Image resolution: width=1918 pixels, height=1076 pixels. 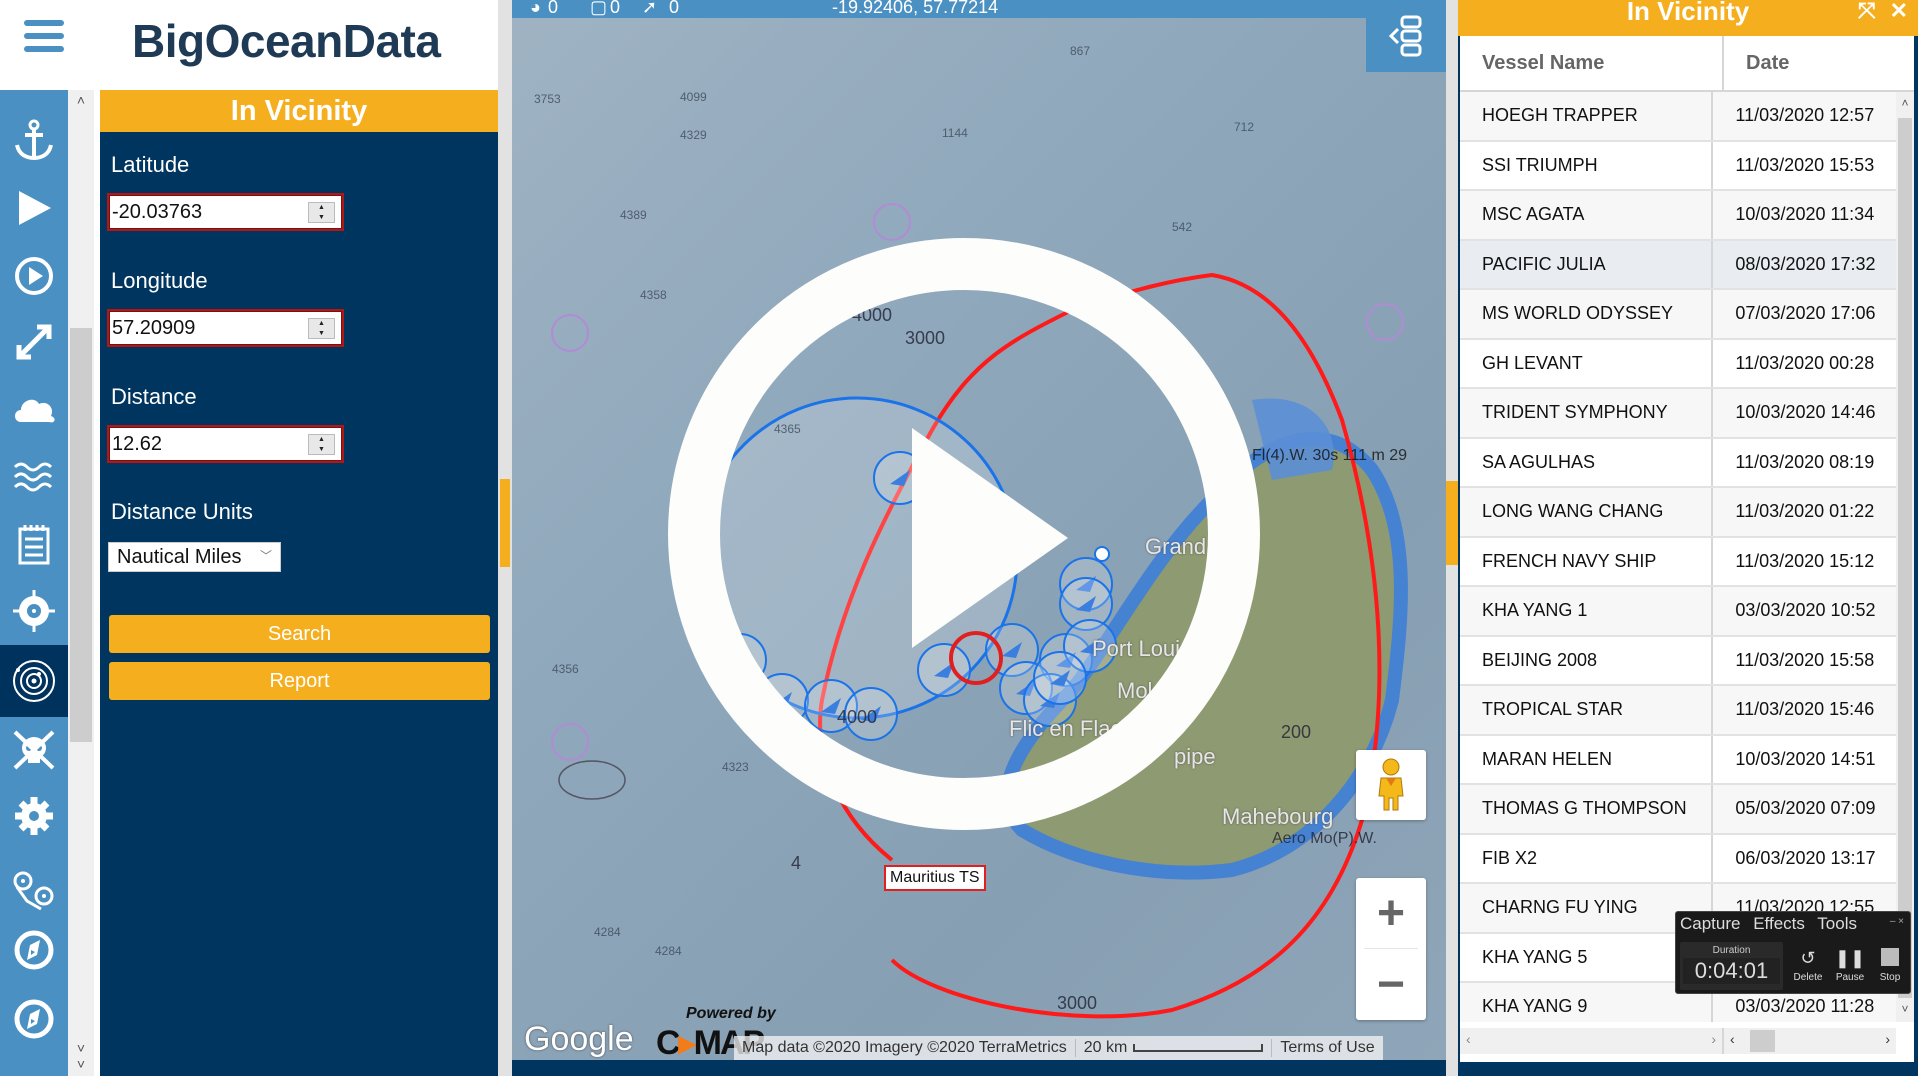 What do you see at coordinates (1678, 414) in the screenshot?
I see `table-row: TRIDENT SYMPHONY 10/03/2020 14:46` at bounding box center [1678, 414].